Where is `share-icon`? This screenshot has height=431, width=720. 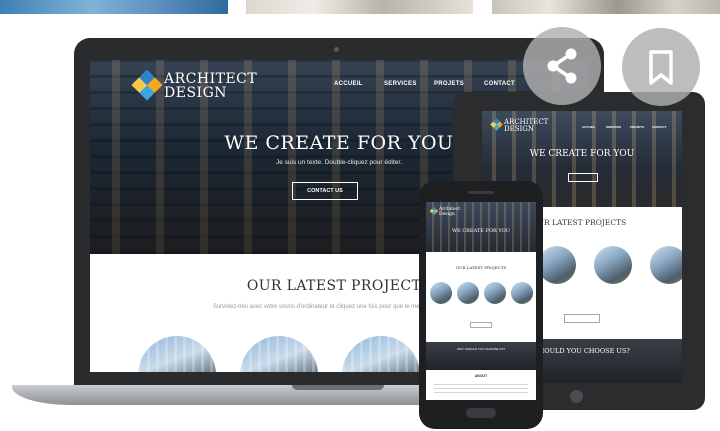
share-icon is located at coordinates (562, 66).